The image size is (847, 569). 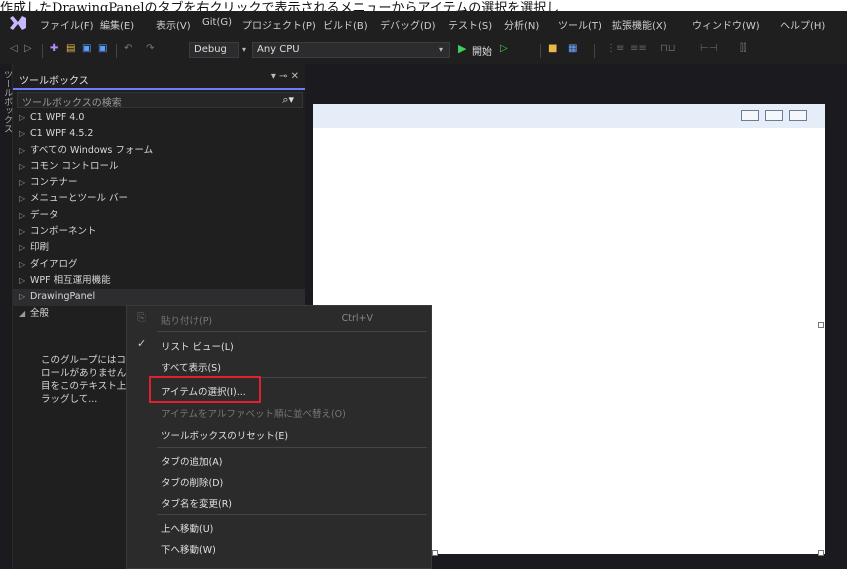 I want to click on toolbox-side-tab: ツールボックス, so click(x=6, y=316).